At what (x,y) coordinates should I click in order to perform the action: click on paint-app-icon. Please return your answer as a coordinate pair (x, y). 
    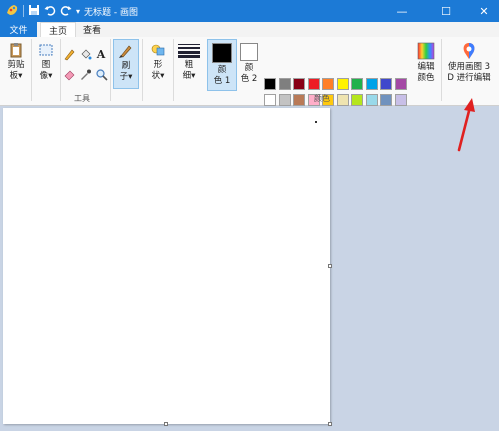
    Looking at the image, I should click on (12, 11).